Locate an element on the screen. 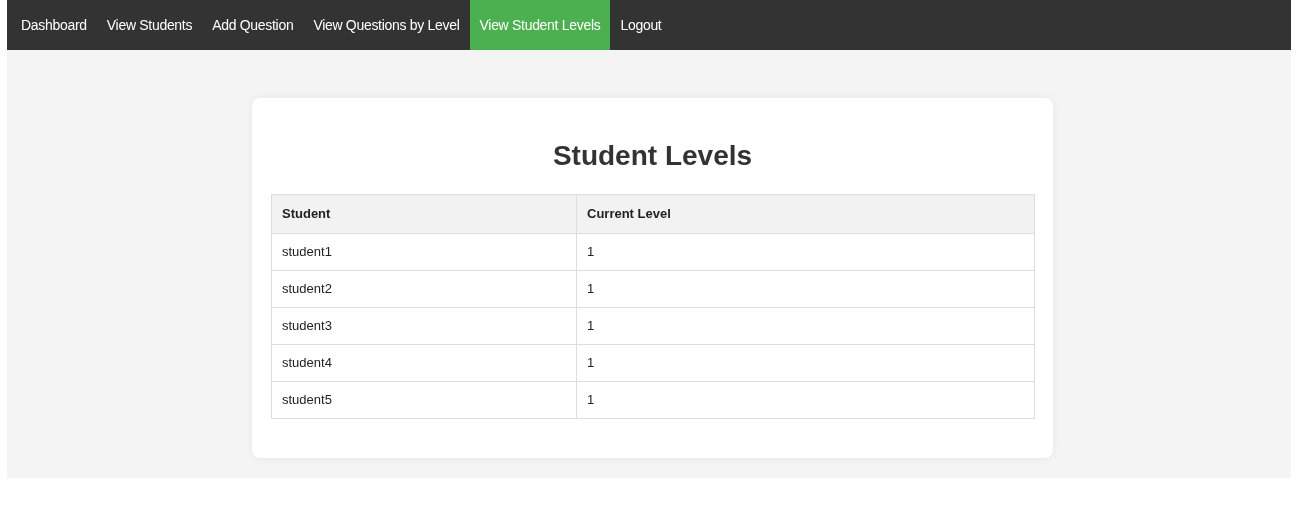 Image resolution: width=1298 pixels, height=507 pixels. nav-link: Dashboard is located at coordinates (54, 25).